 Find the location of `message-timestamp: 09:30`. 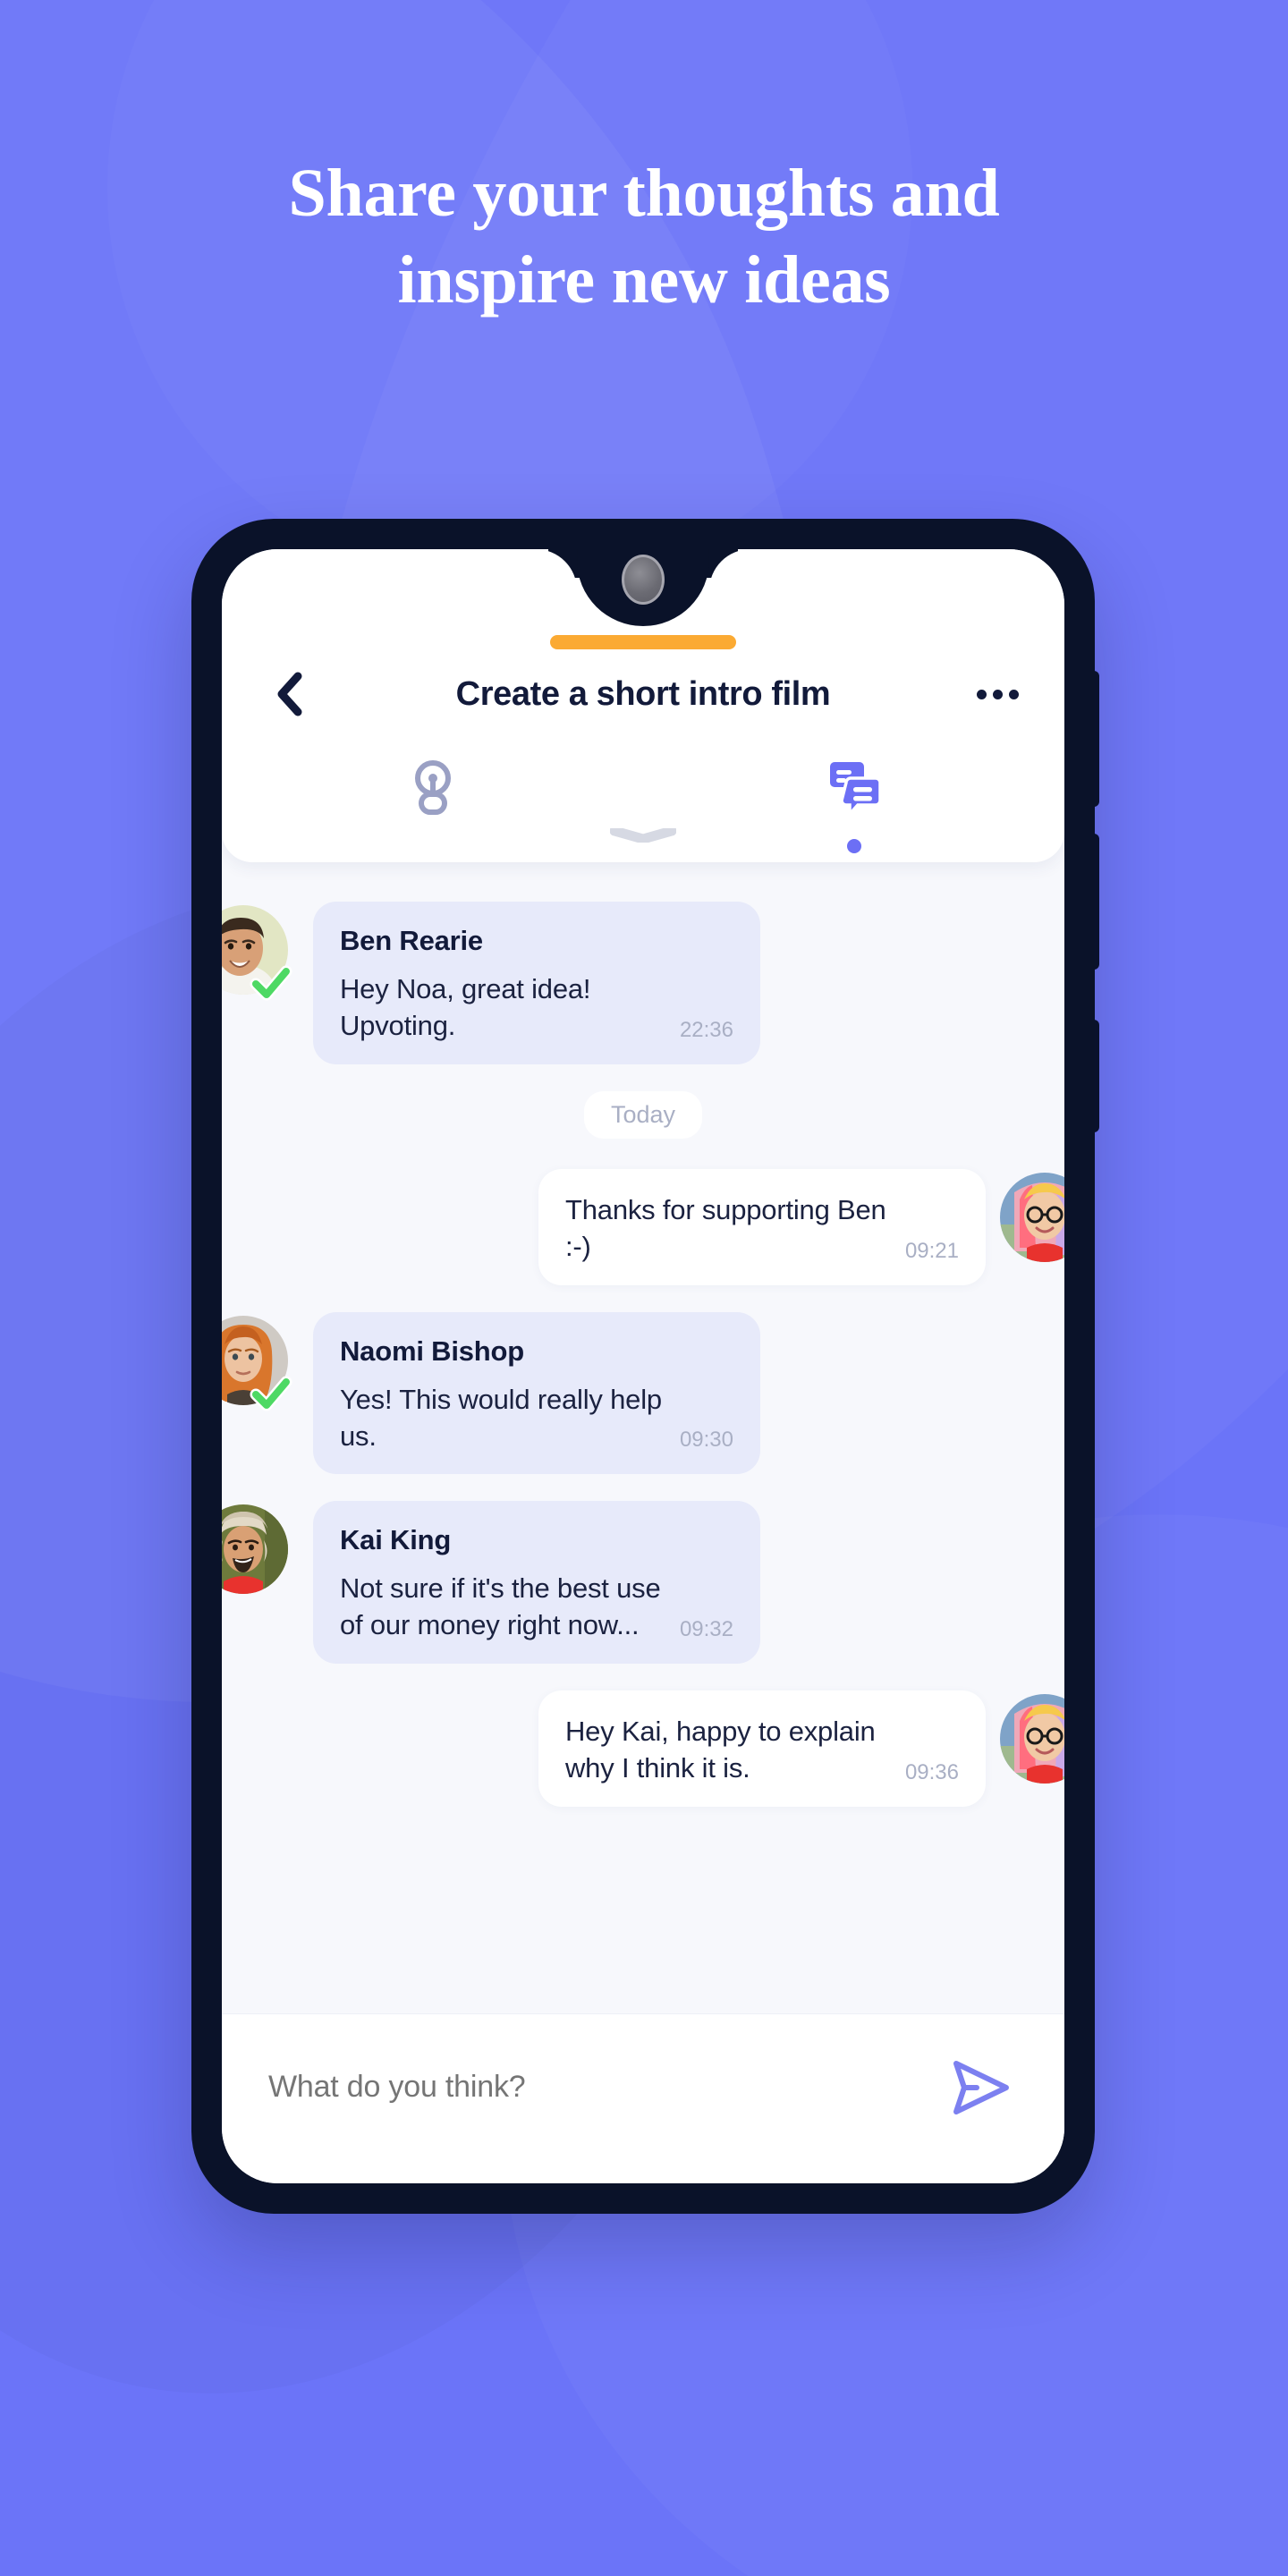

message-timestamp: 09:30 is located at coordinates (706, 1440).